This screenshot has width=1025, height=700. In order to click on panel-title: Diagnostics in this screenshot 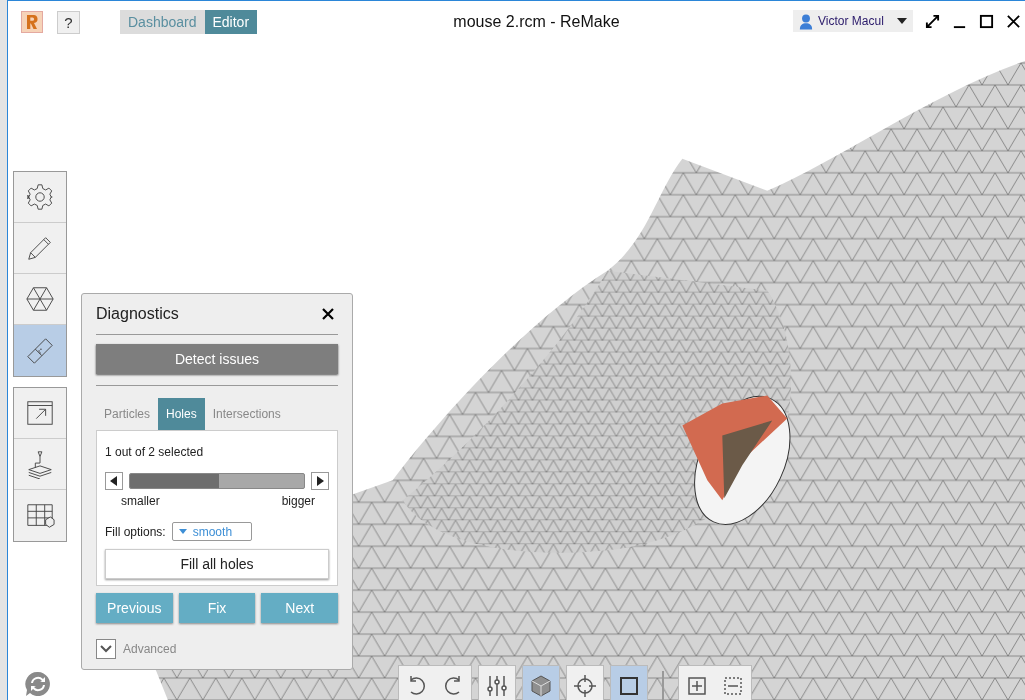, I will do `click(137, 314)`.